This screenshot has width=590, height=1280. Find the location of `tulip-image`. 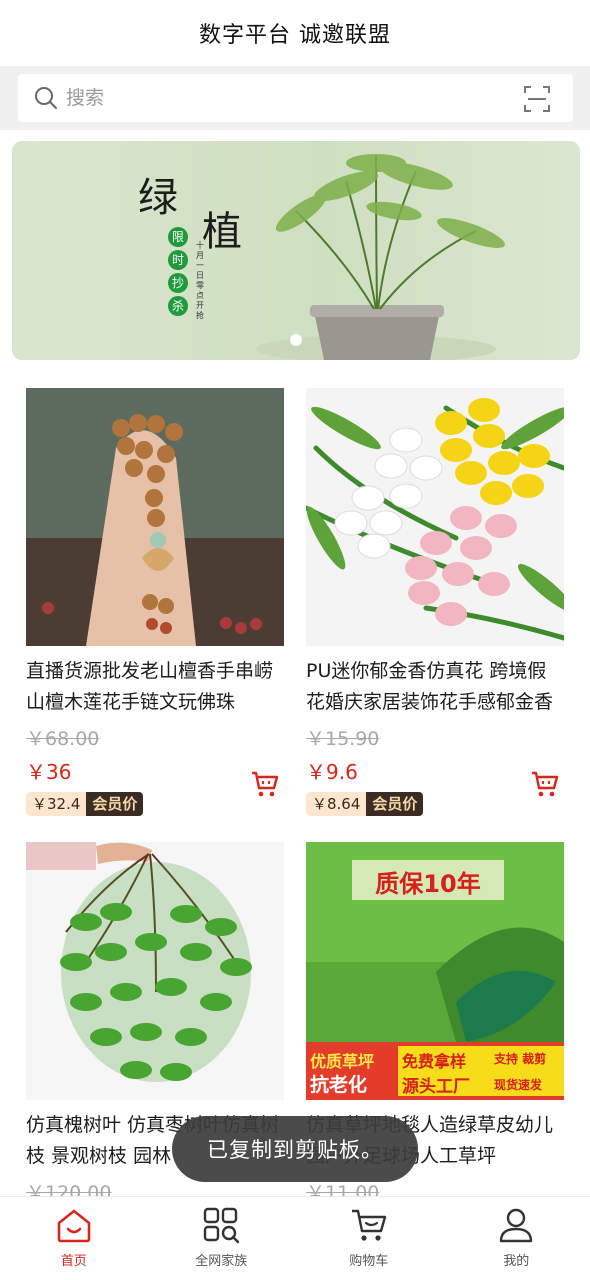

tulip-image is located at coordinates (435, 517).